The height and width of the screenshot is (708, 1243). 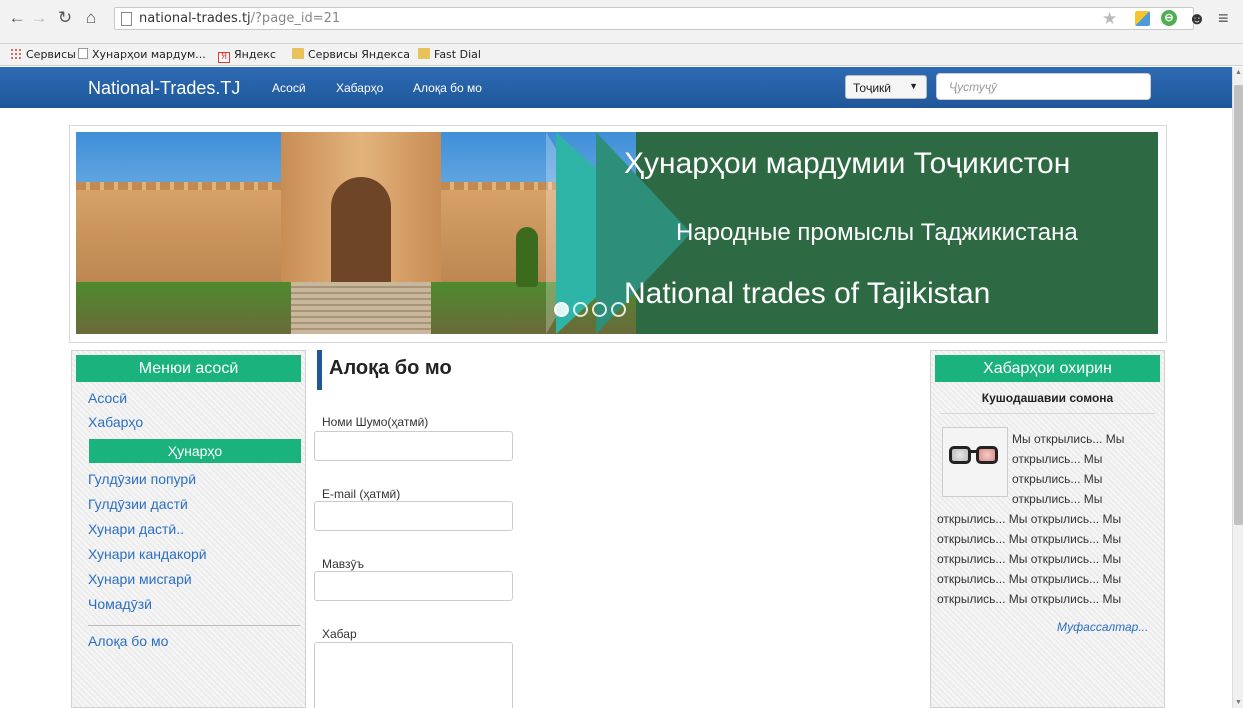 What do you see at coordinates (128, 641) in the screenshot?
I see `menu-item-contact: Алоқа бо мо` at bounding box center [128, 641].